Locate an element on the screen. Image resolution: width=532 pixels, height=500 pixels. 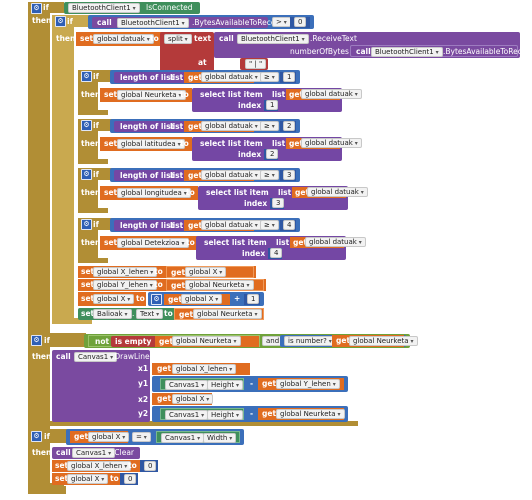
compare-eq-block: get global X = Canvas1 . Width is located at coordinates (155, 437).